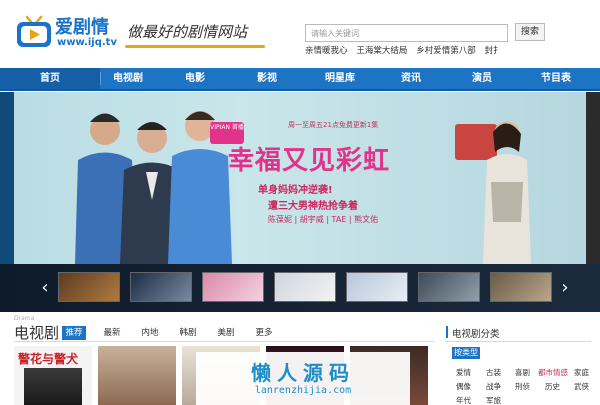 The image size is (600, 405). Describe the element at coordinates (463, 386) in the screenshot. I see `genre-link: 偶像` at that location.